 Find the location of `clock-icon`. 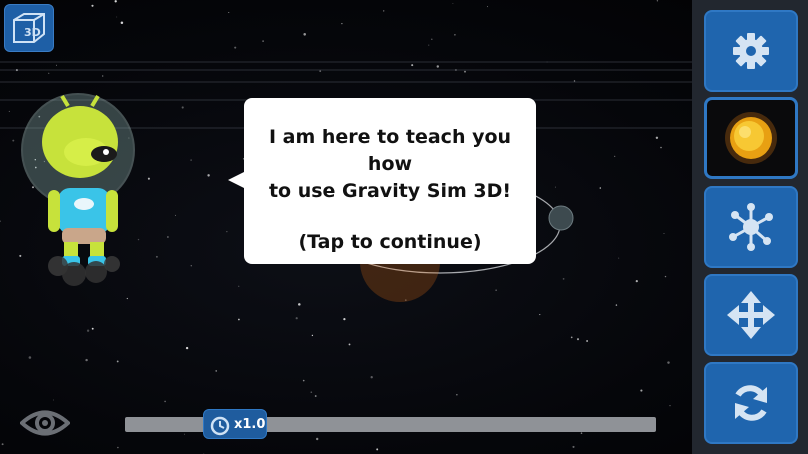

clock-icon is located at coordinates (220, 426).